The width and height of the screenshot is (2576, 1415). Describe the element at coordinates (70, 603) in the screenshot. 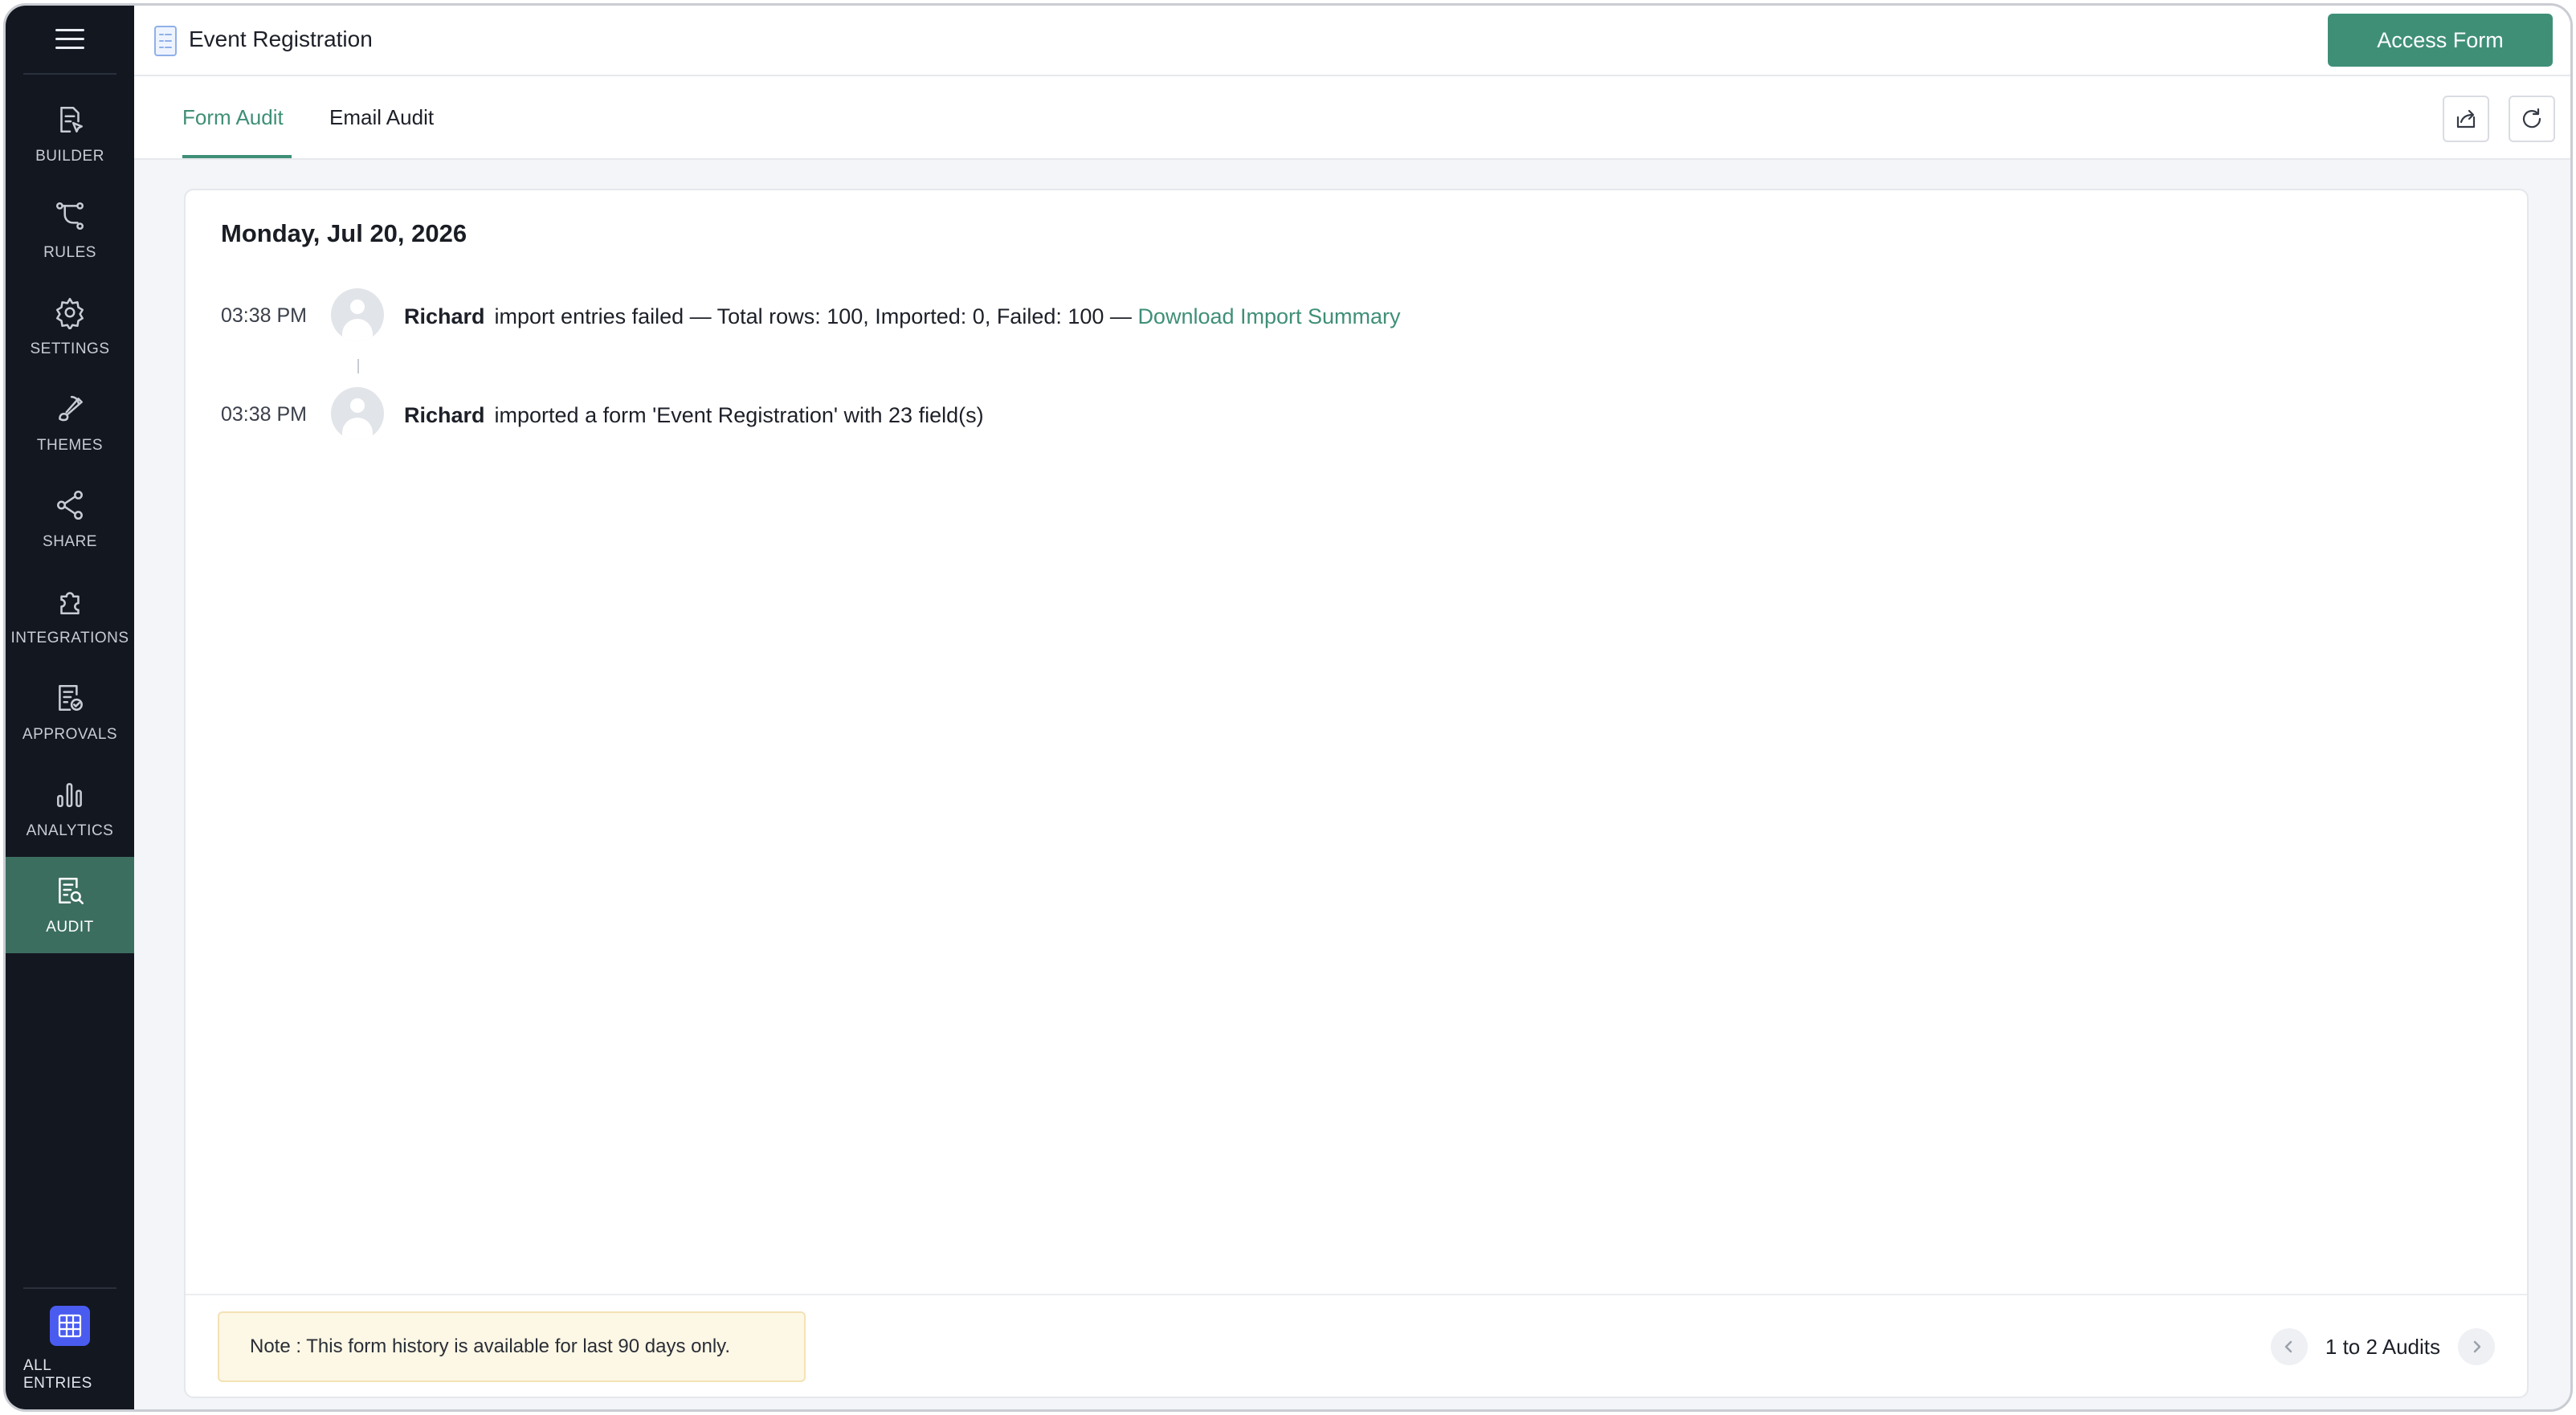

I see `puzzle-icon` at that location.